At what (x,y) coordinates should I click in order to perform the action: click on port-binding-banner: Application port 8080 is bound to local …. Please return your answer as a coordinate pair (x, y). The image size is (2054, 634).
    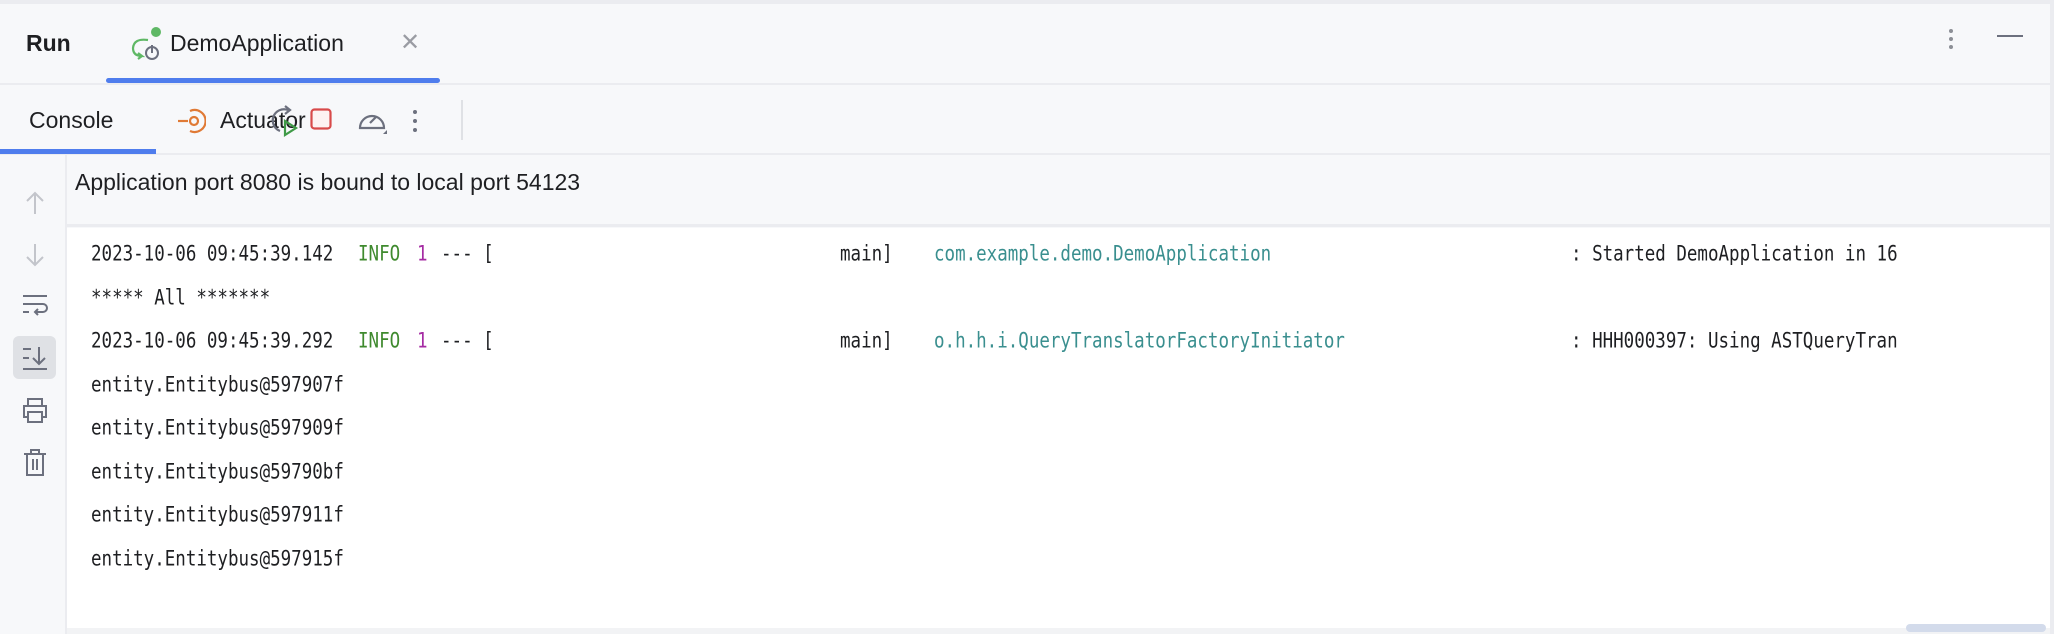
    Looking at the image, I should click on (1059, 191).